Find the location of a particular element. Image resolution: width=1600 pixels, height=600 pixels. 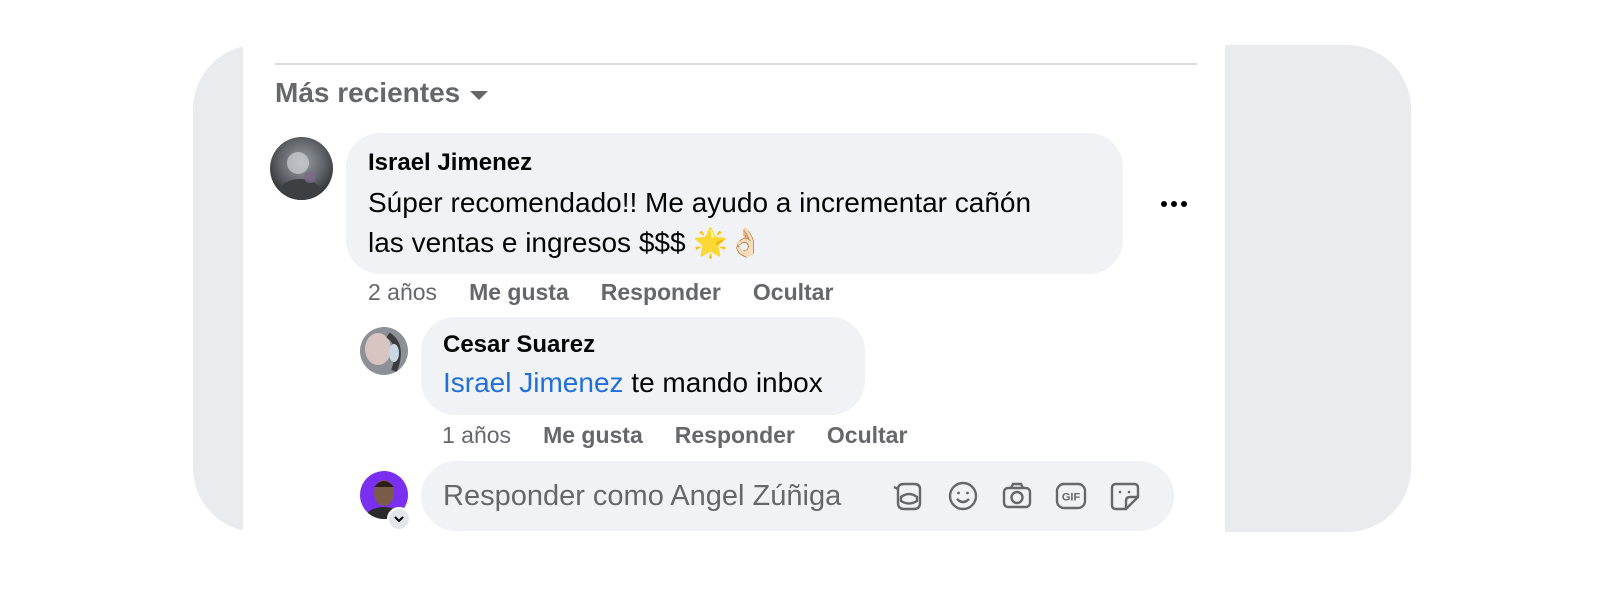

sort-dropdown: Más recientes is located at coordinates (382, 93).